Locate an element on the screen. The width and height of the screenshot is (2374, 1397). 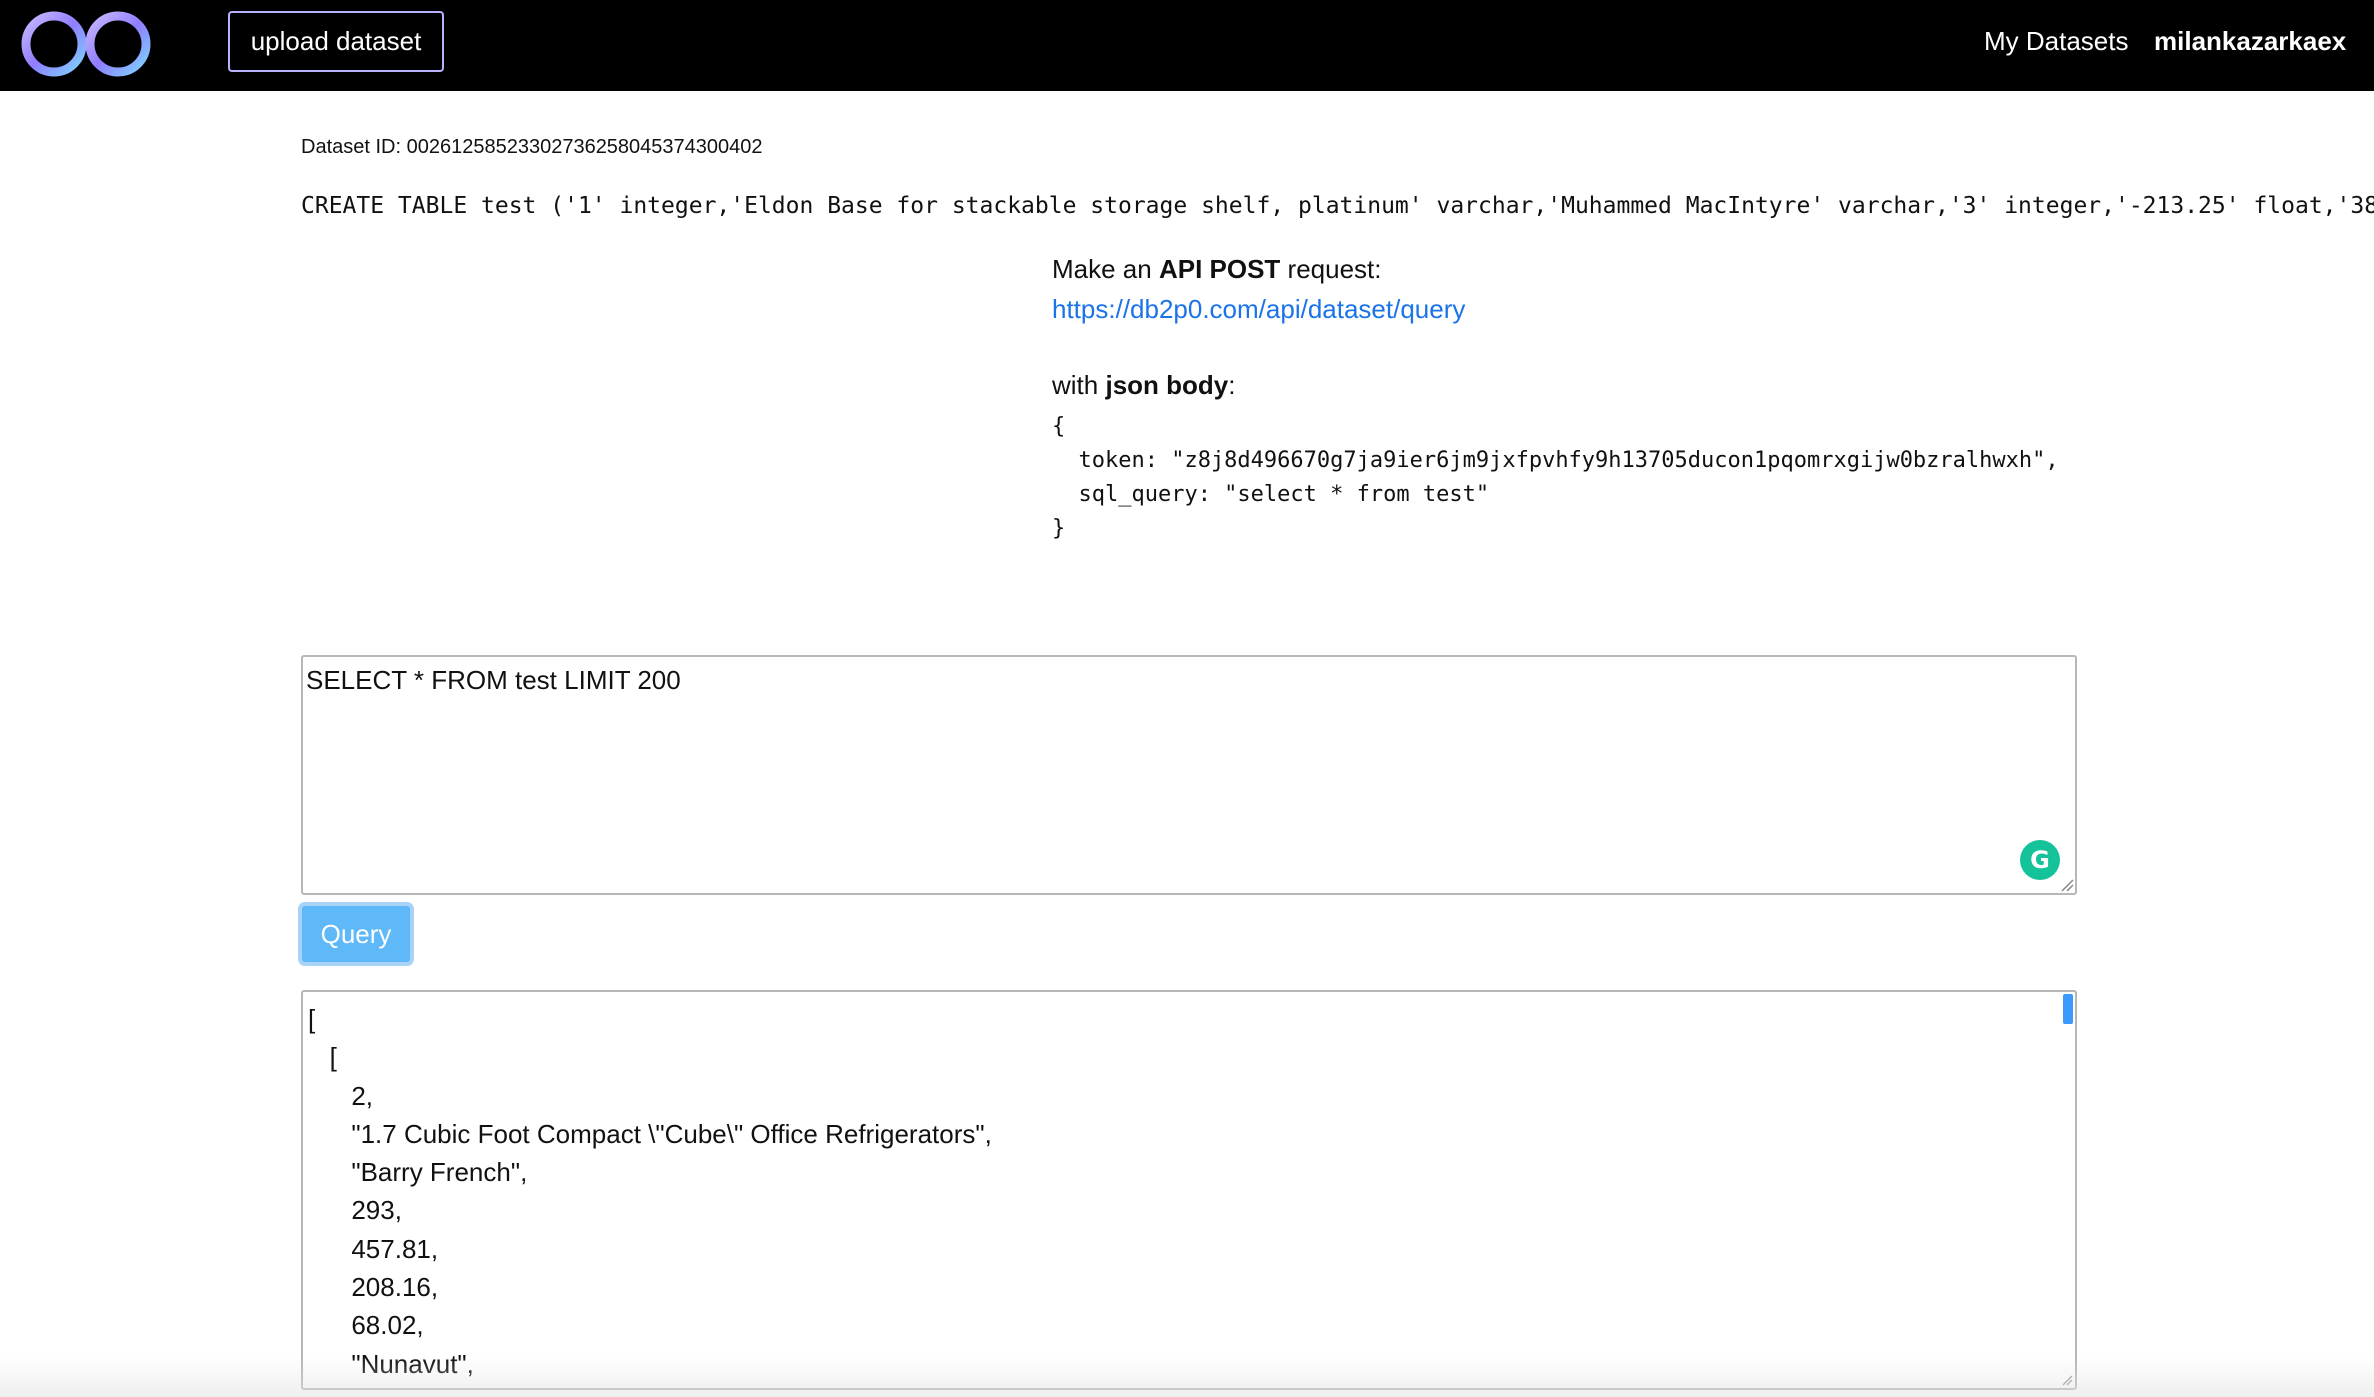
result-line: 293, is located at coordinates (355, 1210).